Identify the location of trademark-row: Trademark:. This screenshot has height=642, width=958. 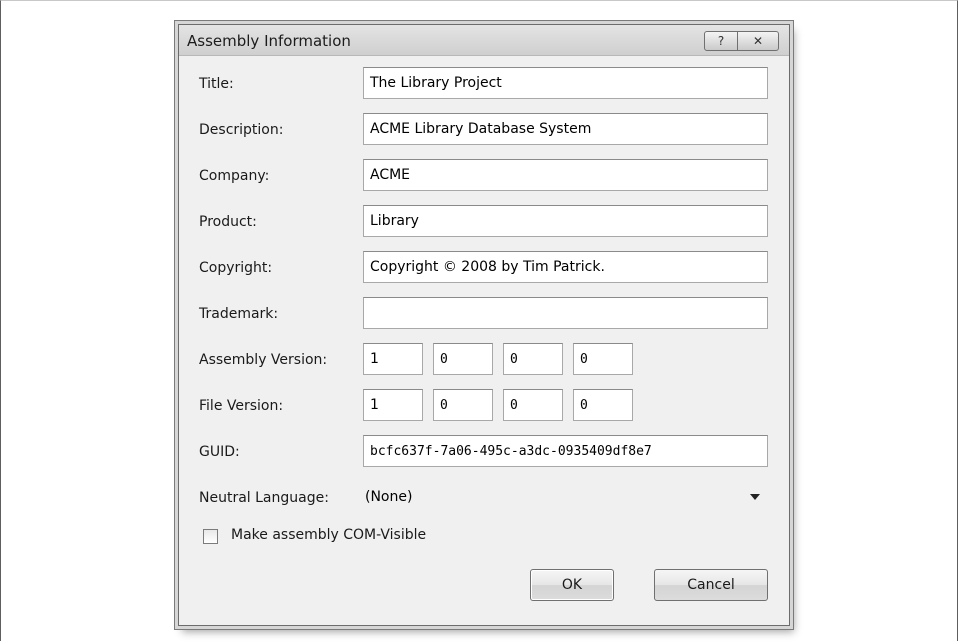
(484, 314).